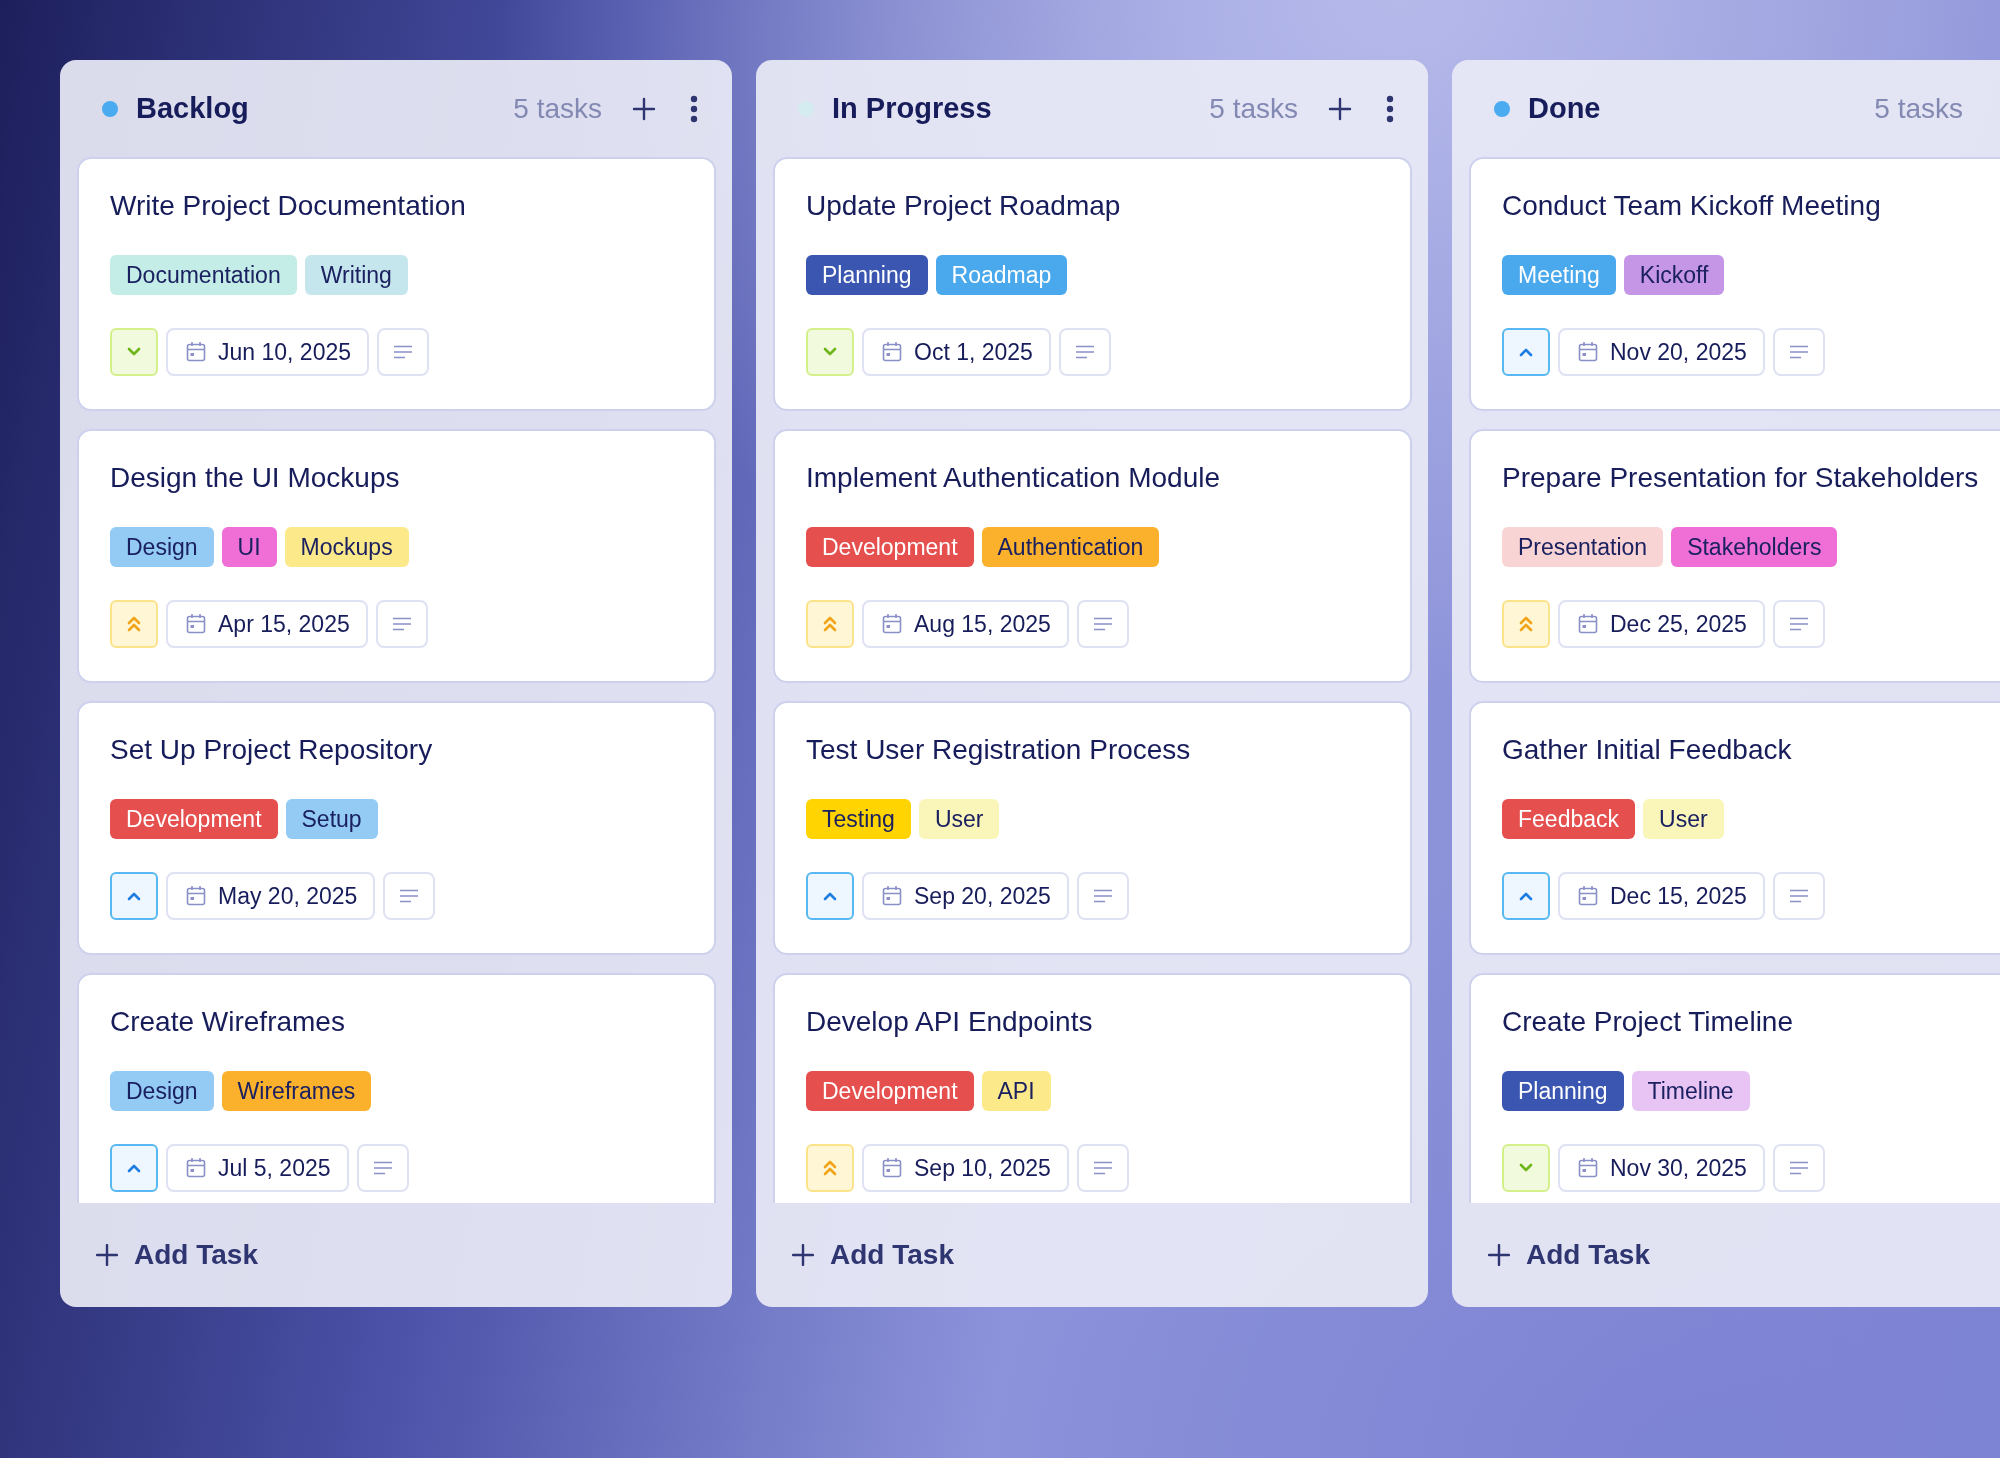 This screenshot has width=2000, height=1458. What do you see at coordinates (1661, 624) in the screenshot?
I see `due-date-button: Dec 25, 2025` at bounding box center [1661, 624].